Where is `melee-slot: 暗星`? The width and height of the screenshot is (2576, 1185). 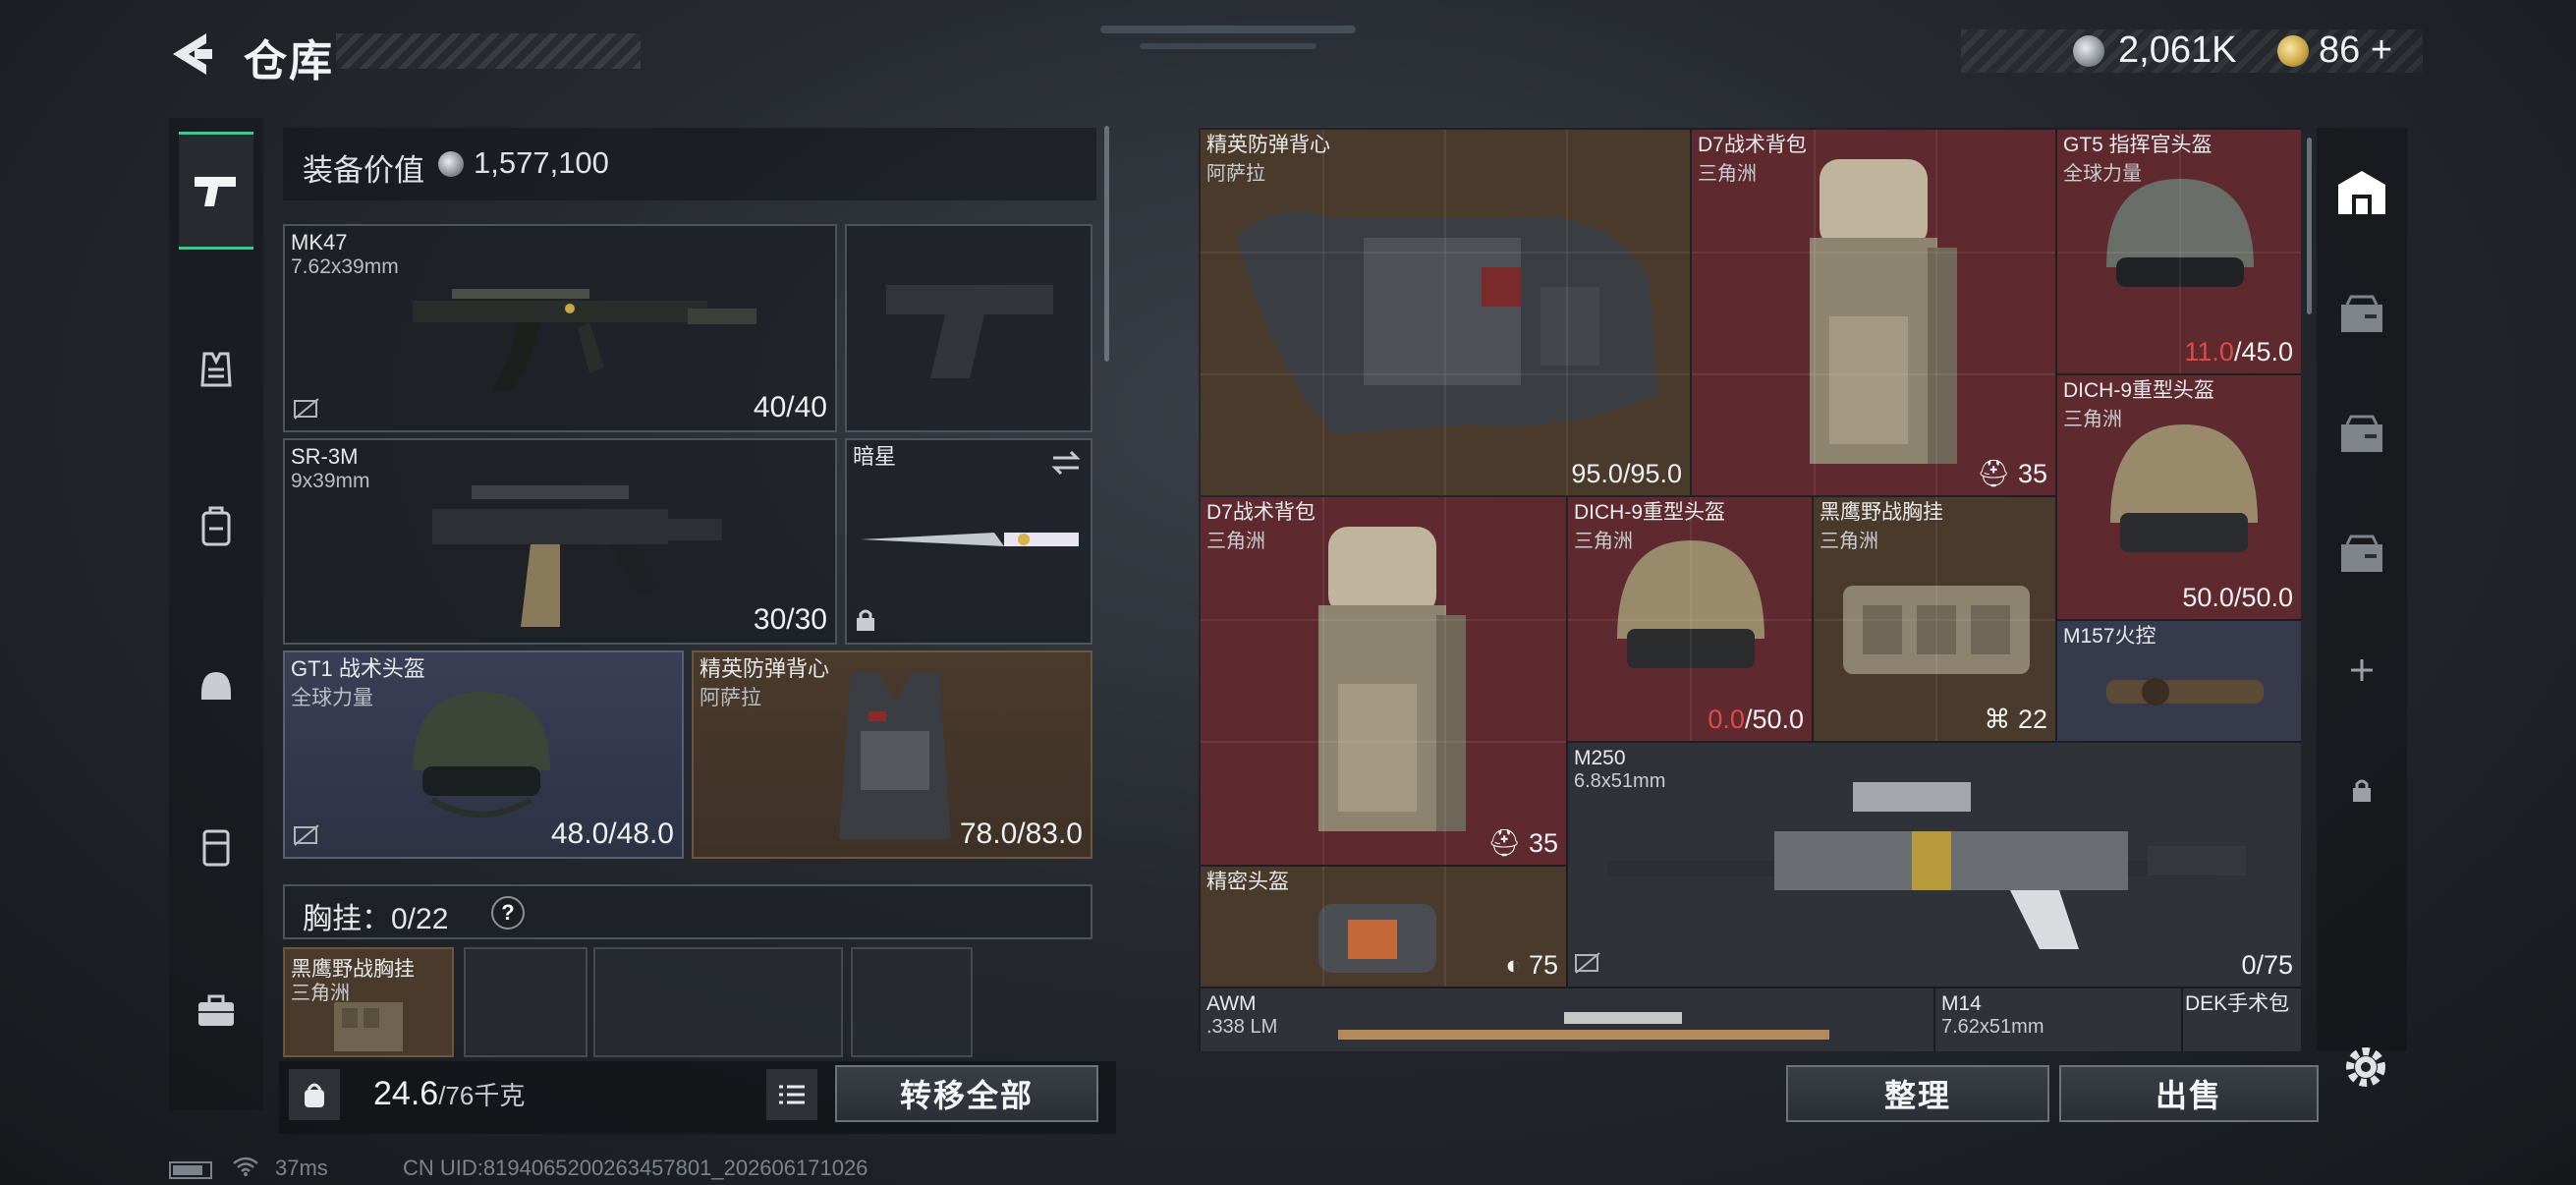 melee-slot: 暗星 is located at coordinates (968, 542).